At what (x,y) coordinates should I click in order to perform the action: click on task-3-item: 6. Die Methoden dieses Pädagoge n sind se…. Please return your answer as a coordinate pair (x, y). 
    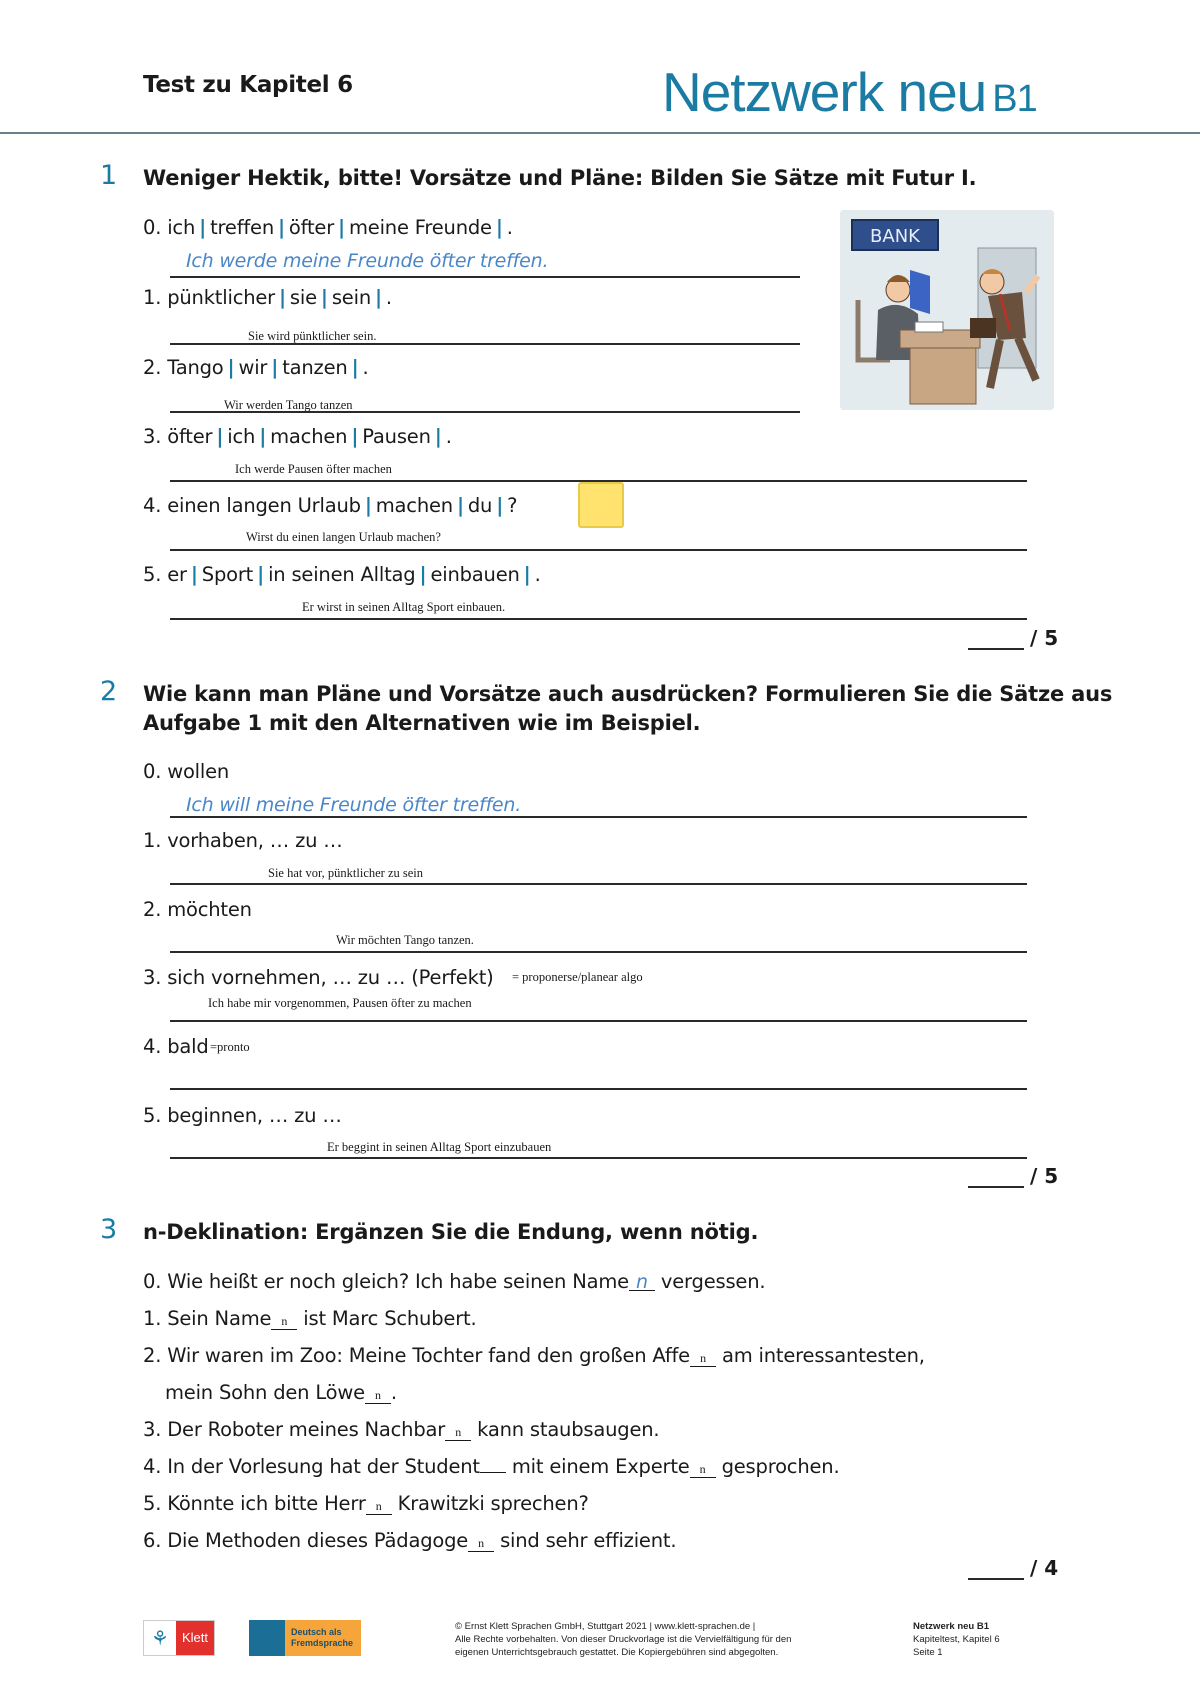
    Looking at the image, I should click on (410, 1540).